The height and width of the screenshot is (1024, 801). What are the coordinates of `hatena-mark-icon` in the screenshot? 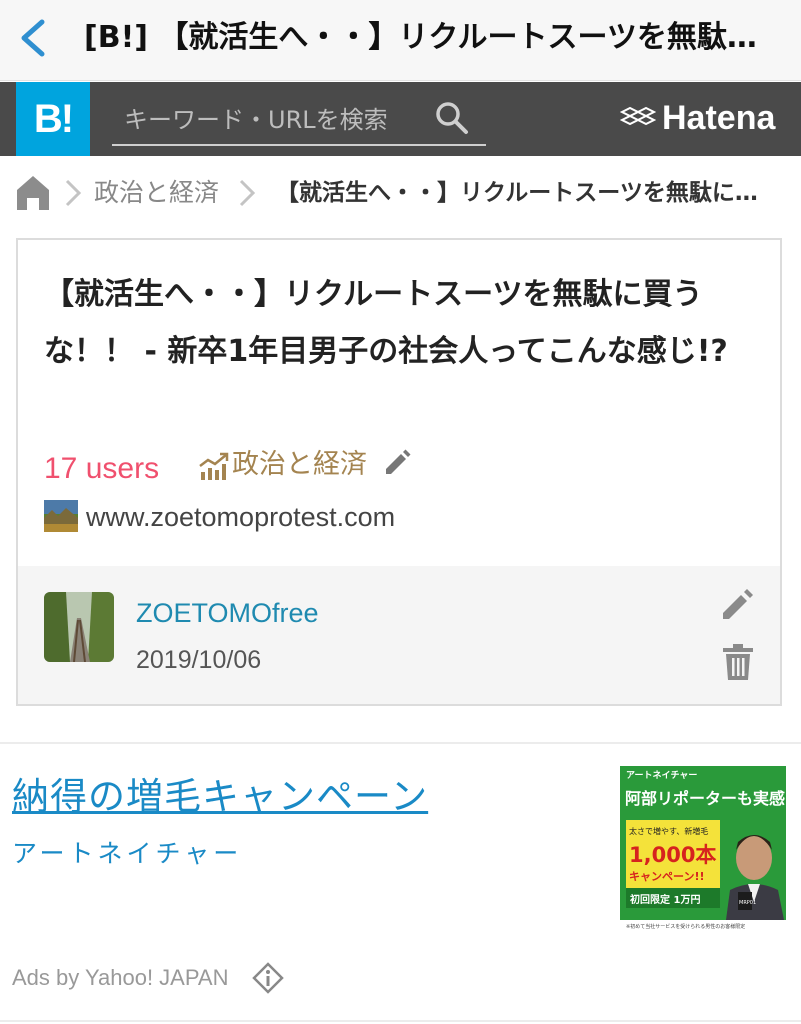 It's located at (638, 116).